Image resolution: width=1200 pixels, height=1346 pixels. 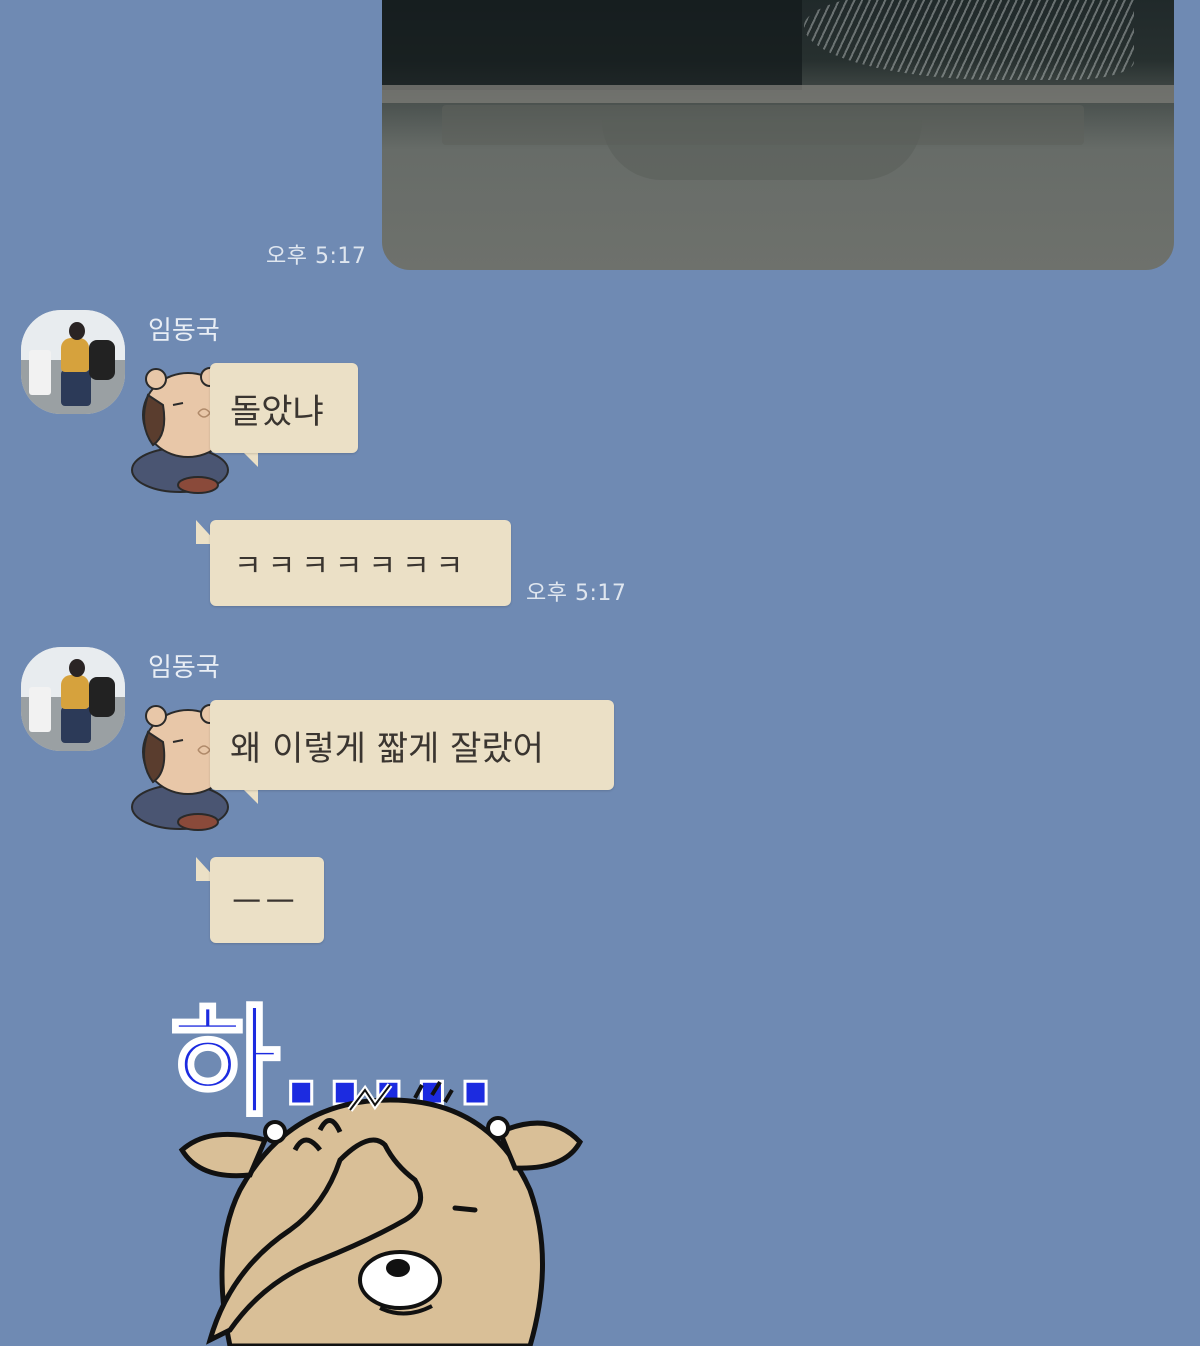 What do you see at coordinates (592, 45) in the screenshot?
I see `photo-shadow` at bounding box center [592, 45].